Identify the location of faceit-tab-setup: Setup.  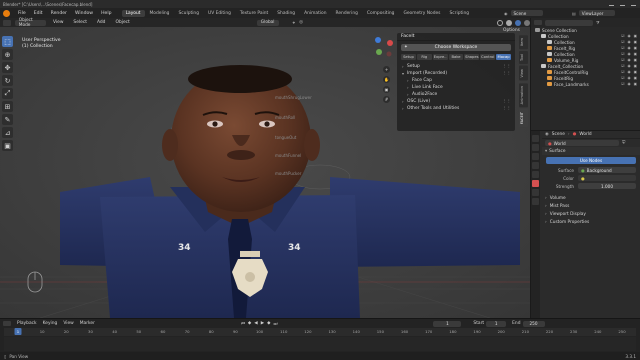
(408, 57).